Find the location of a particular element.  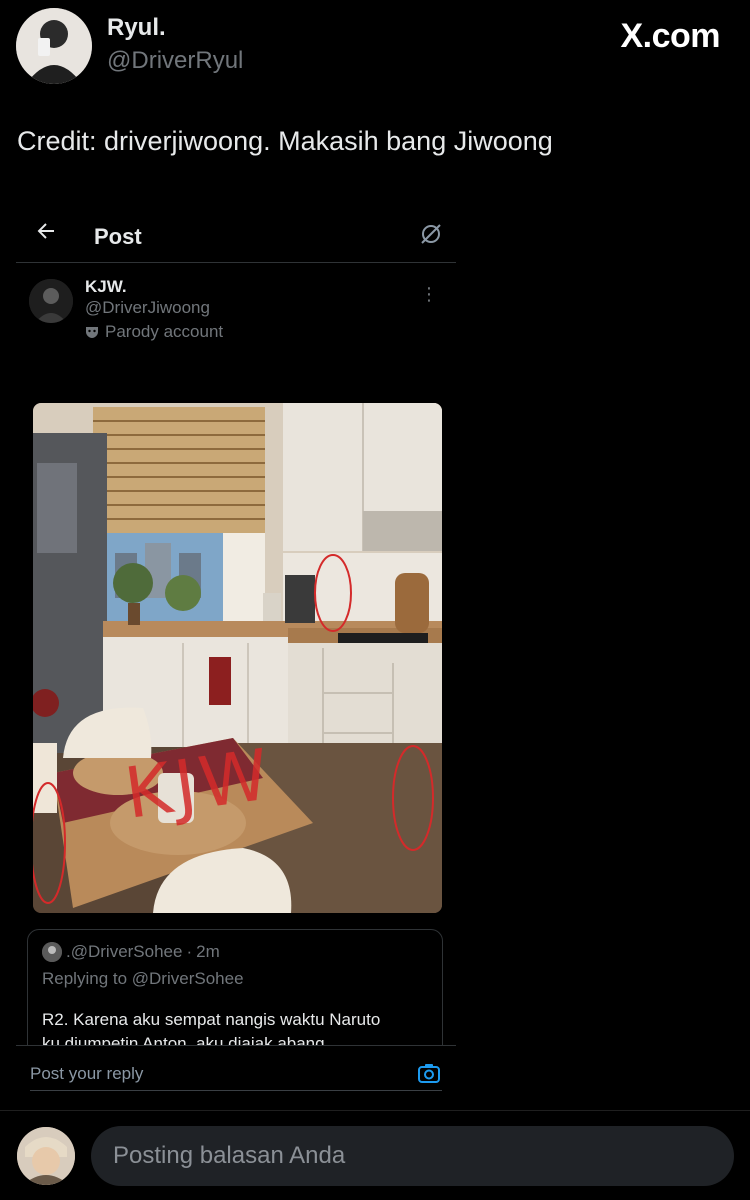

reply-underline is located at coordinates (236, 1090).